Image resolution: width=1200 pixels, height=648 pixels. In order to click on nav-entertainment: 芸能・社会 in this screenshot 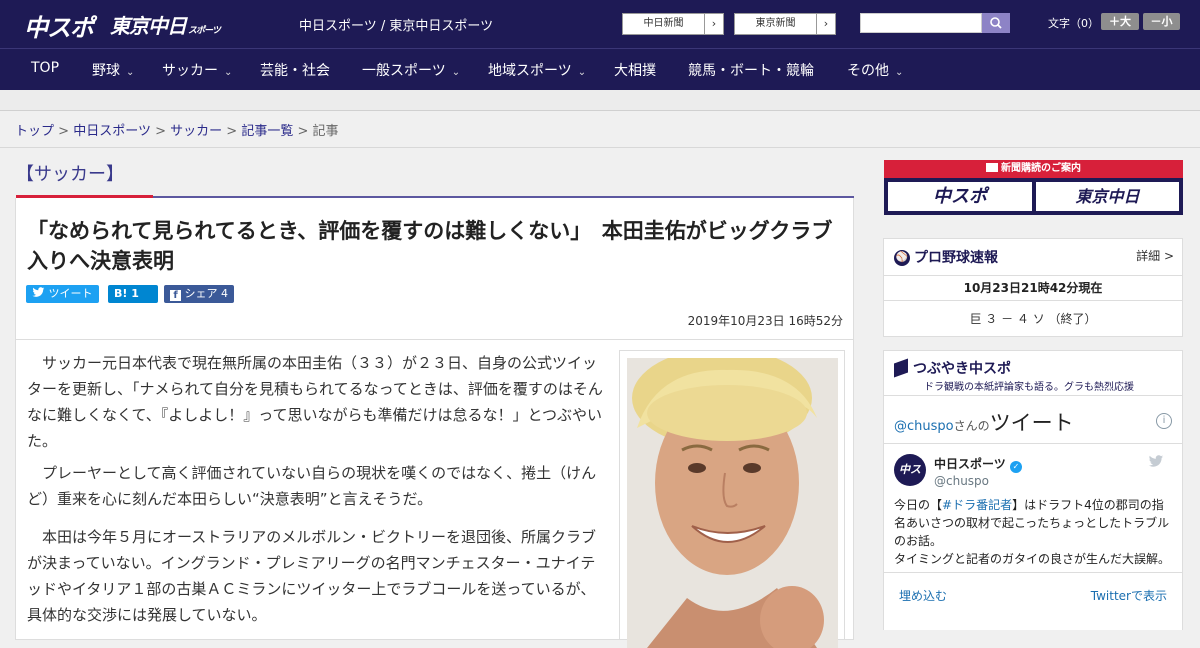, I will do `click(295, 70)`.